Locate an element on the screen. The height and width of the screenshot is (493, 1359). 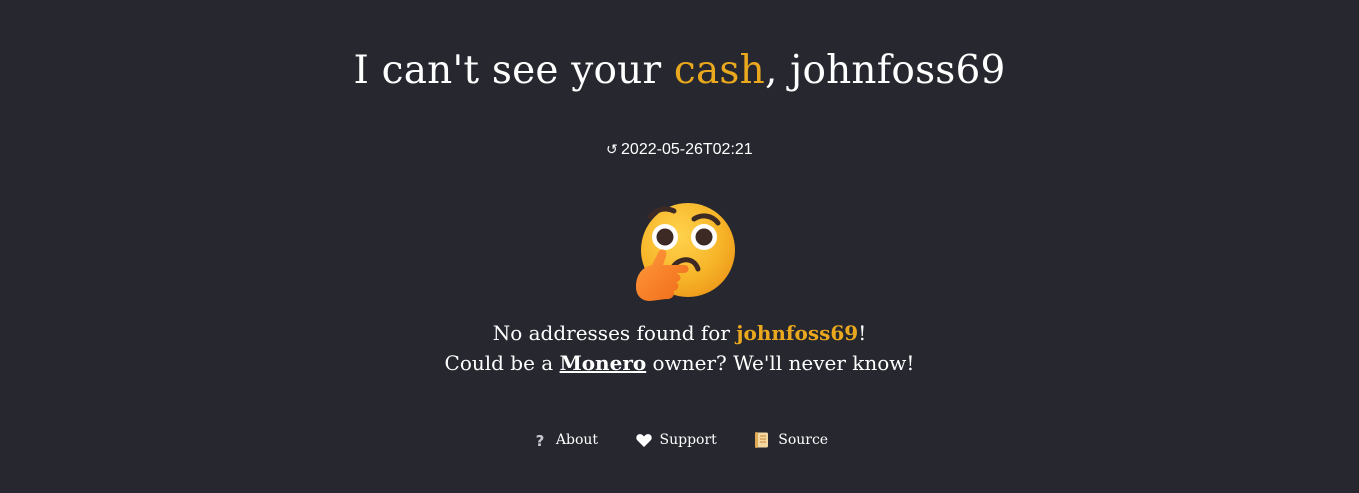
support-label: Support is located at coordinates (688, 440).